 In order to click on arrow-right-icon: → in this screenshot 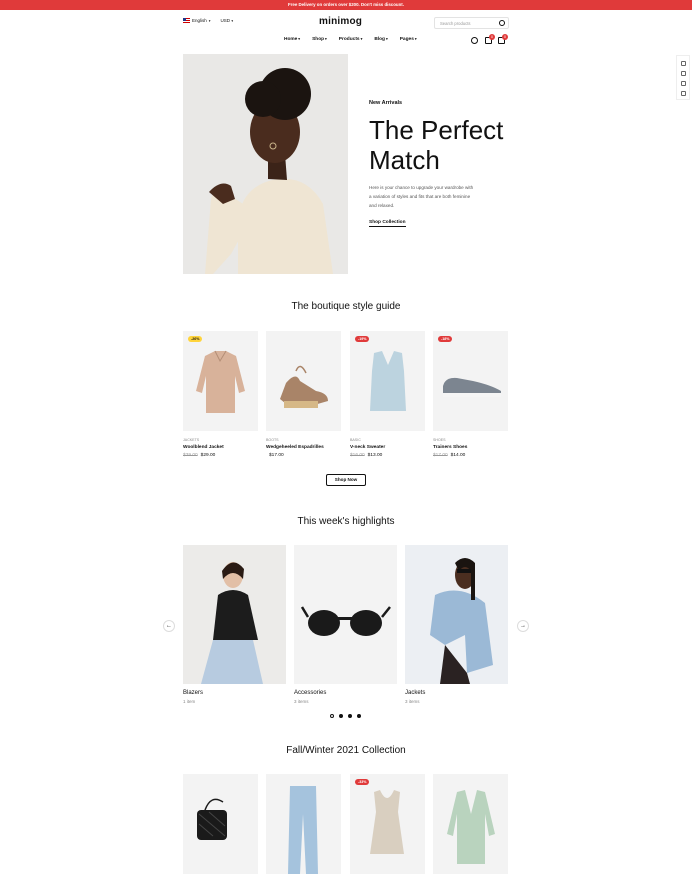, I will do `click(523, 626)`.